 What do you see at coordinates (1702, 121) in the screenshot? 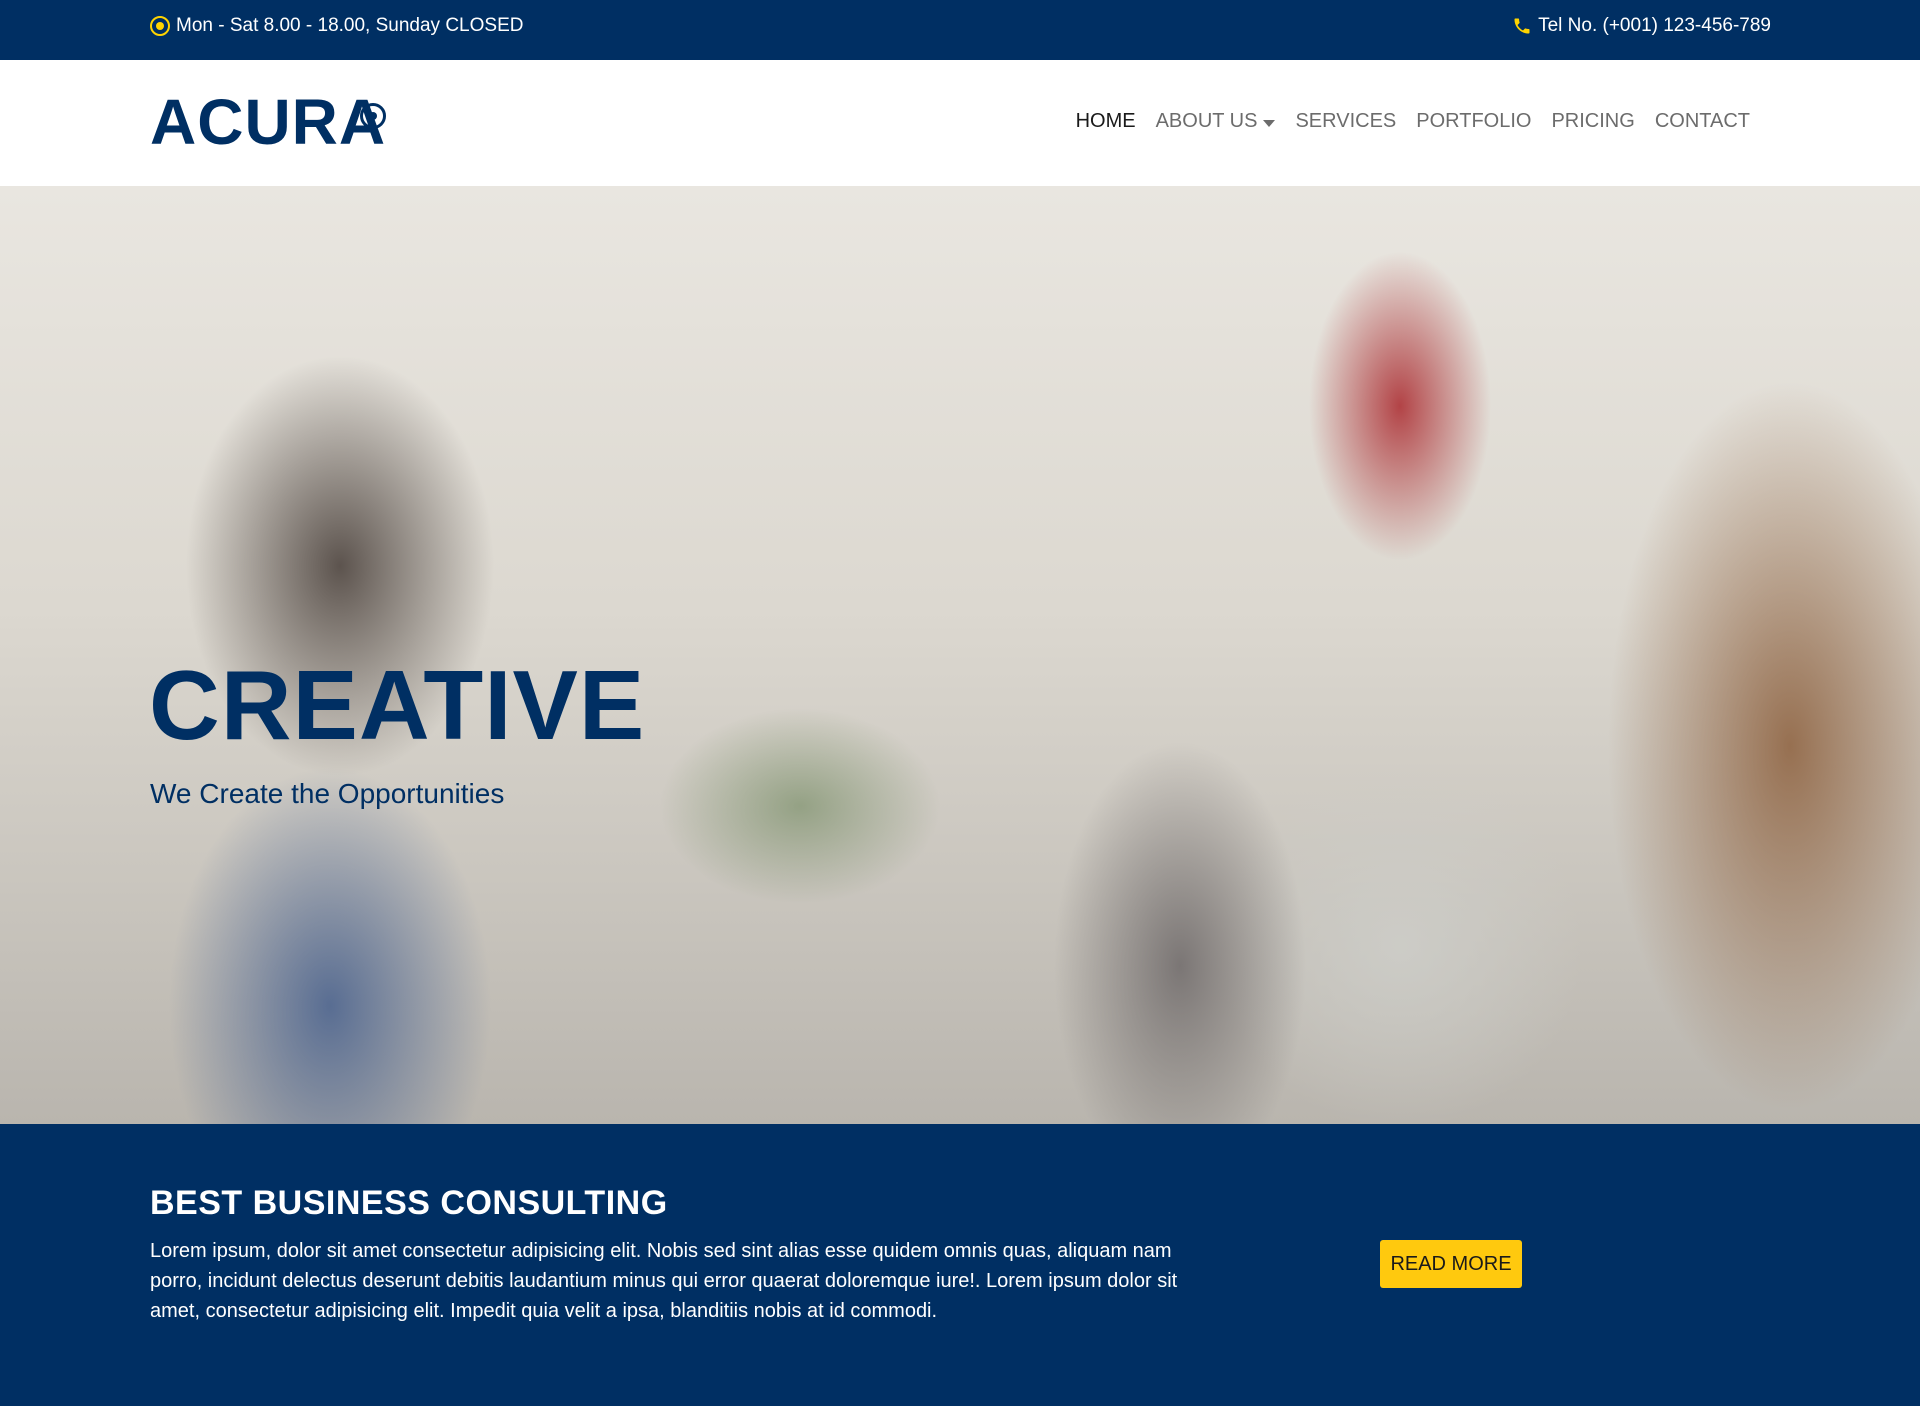
I see `nav-contact: CONTACT` at bounding box center [1702, 121].